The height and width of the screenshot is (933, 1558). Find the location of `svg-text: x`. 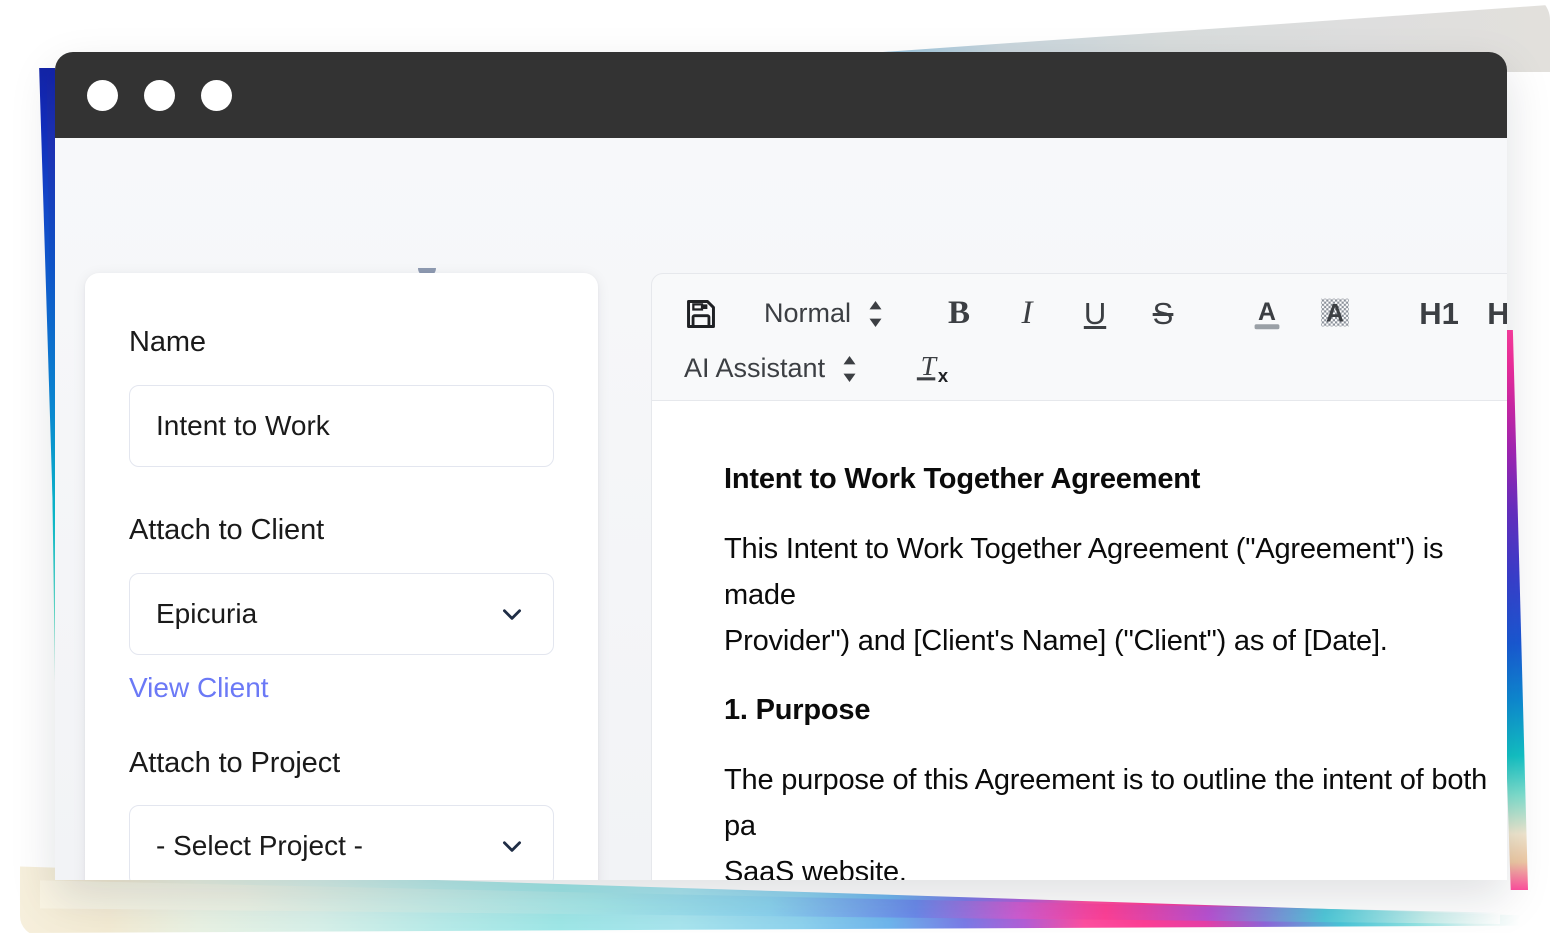

svg-text: x is located at coordinates (943, 375).